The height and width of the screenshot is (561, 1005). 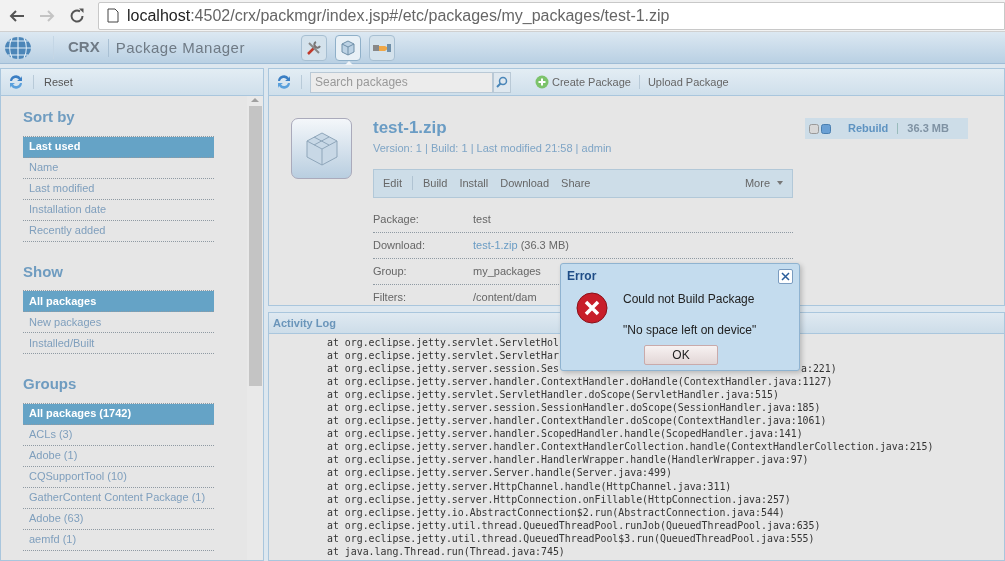 What do you see at coordinates (820, 128) in the screenshot?
I see `status-icon` at bounding box center [820, 128].